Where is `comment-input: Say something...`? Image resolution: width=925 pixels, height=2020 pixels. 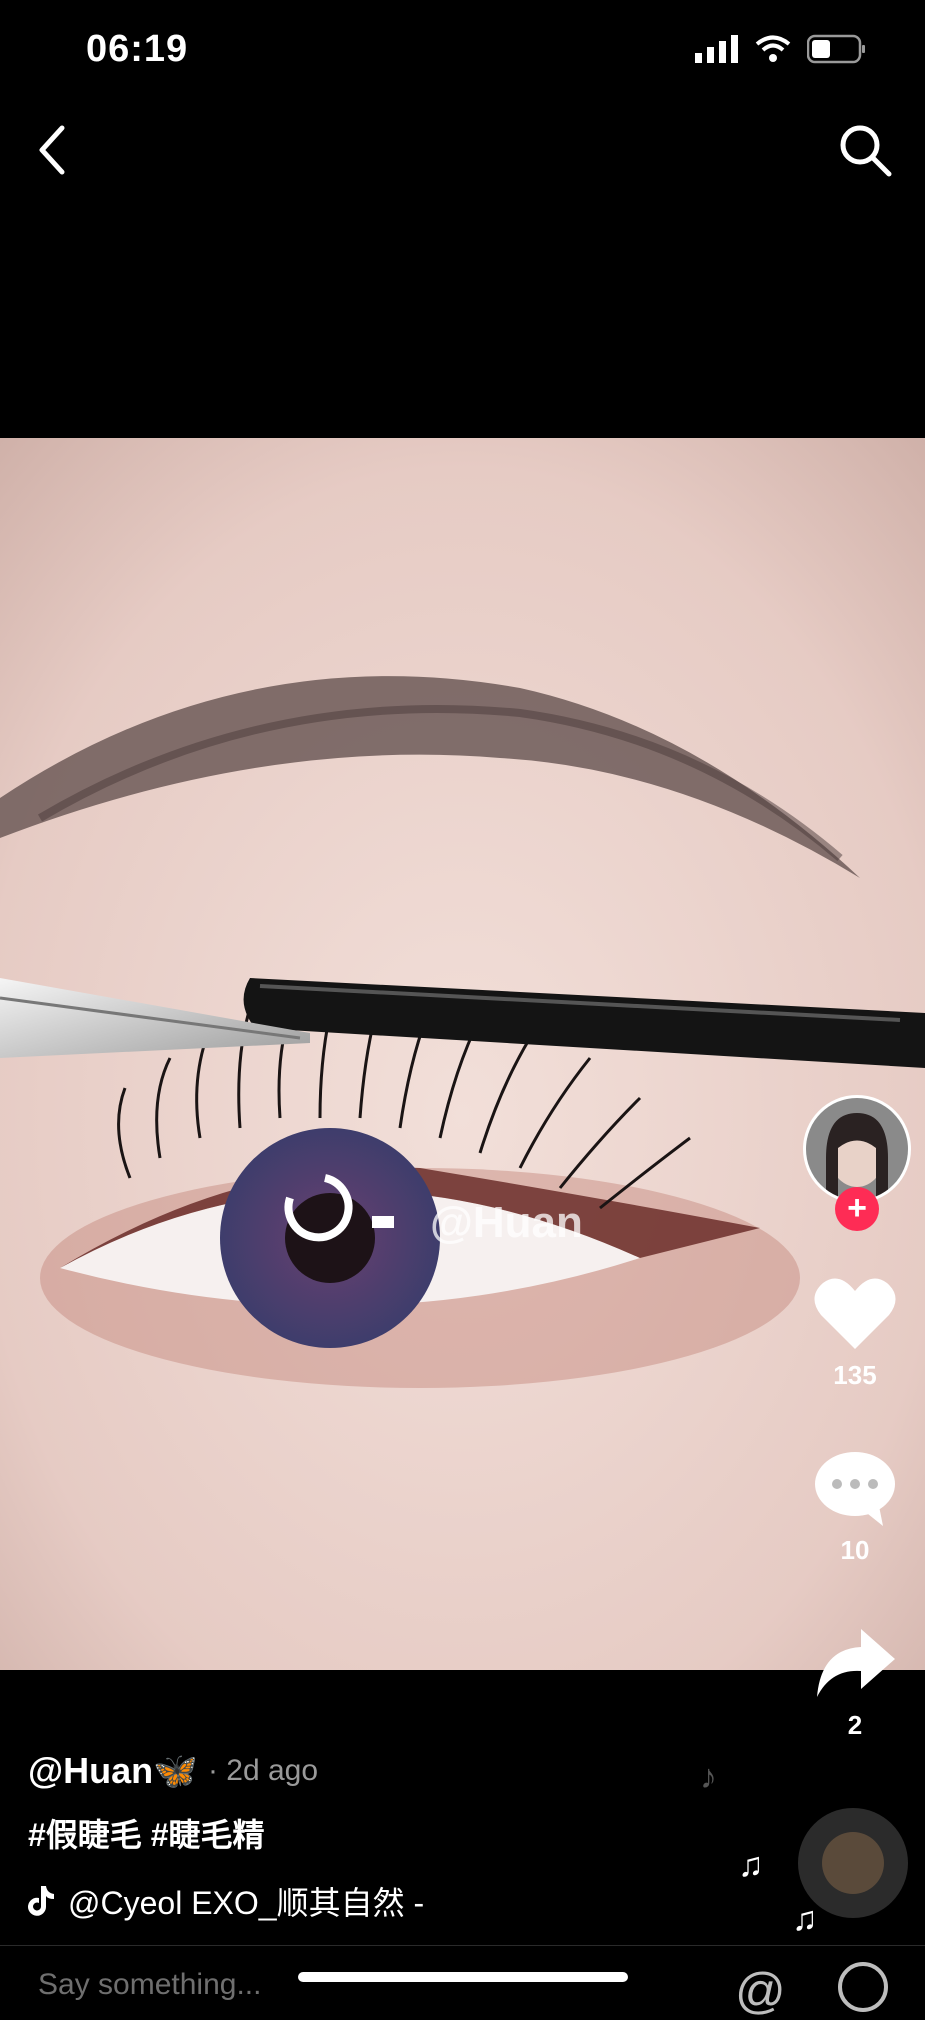
comment-input: Say something... is located at coordinates (149, 1985).